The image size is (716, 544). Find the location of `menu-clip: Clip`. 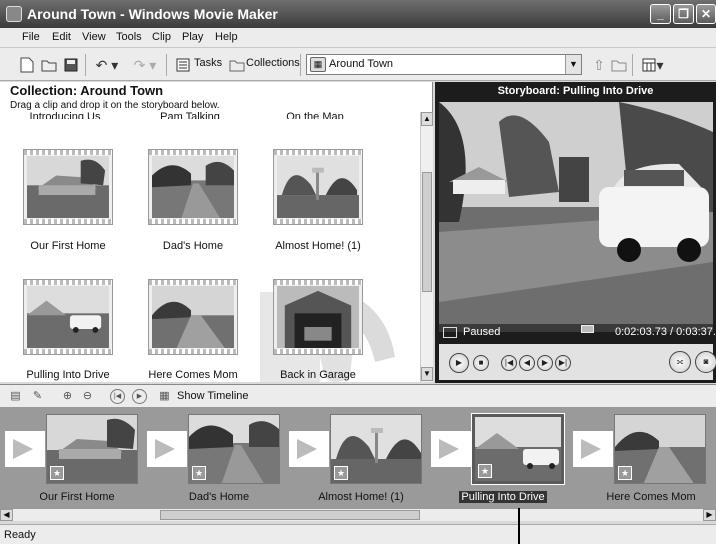

menu-clip: Clip is located at coordinates (161, 37).